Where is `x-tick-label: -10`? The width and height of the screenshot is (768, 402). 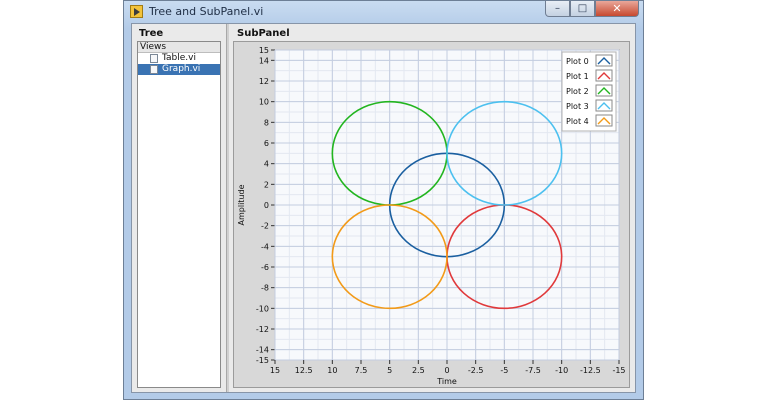
x-tick-label: -10 is located at coordinates (561, 370).